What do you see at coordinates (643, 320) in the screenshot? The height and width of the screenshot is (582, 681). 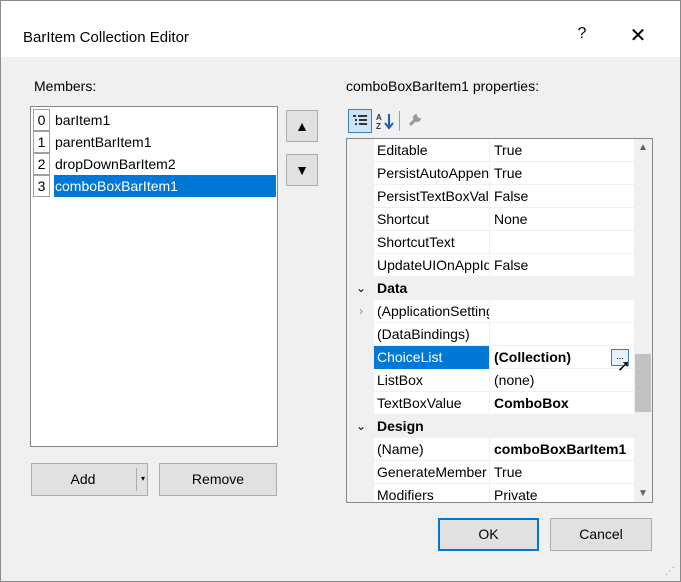 I see `property-grid-scrollbar: ▲ ▼` at bounding box center [643, 320].